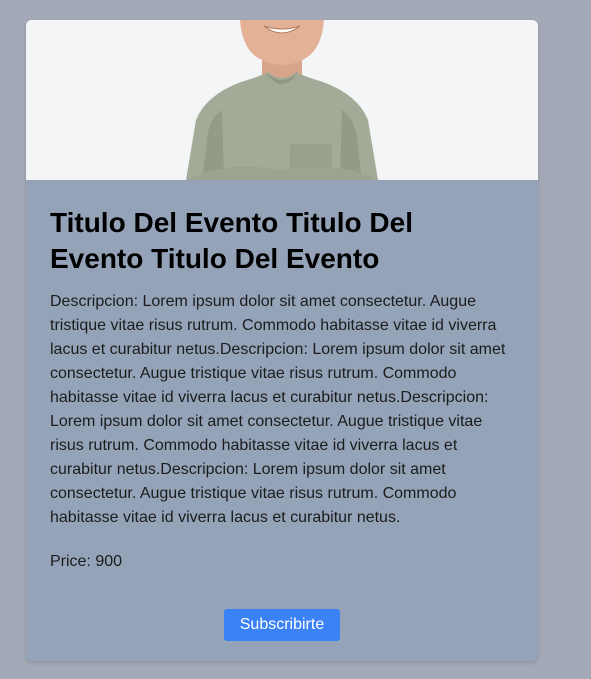 The width and height of the screenshot is (591, 679). I want to click on button-row: Subscribirte, so click(282, 625).